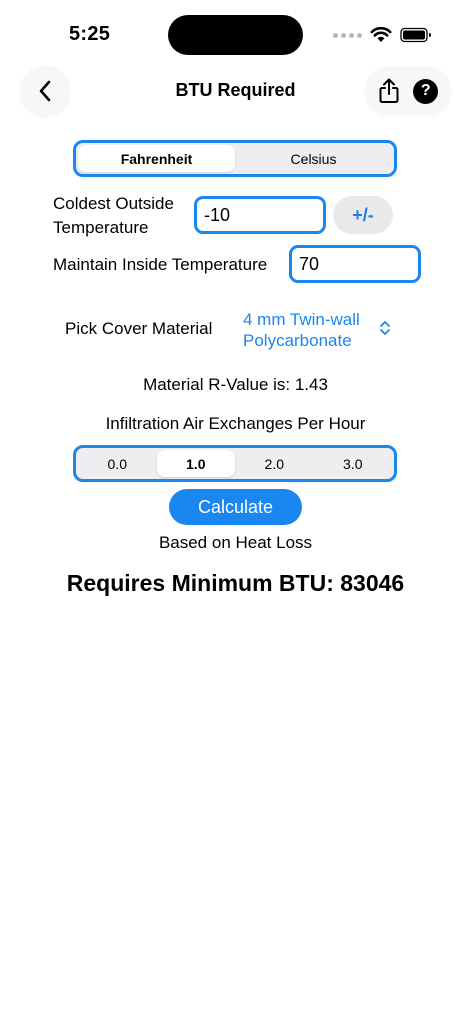 This screenshot has width=471, height=1024. I want to click on cellular-signal-icon, so click(347, 35).